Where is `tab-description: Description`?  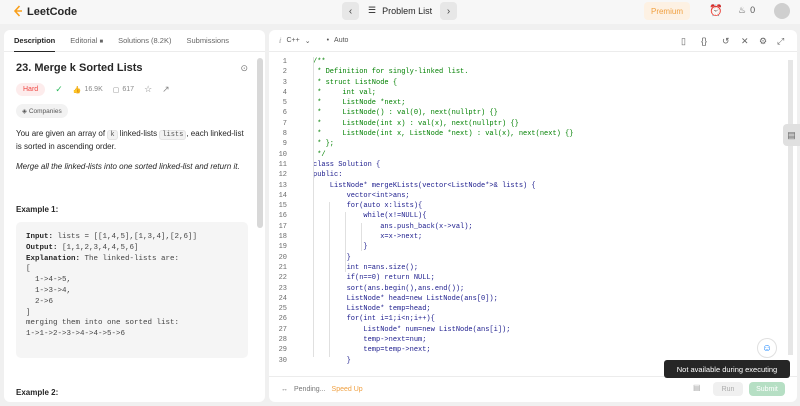
tab-description: Description is located at coordinates (35, 44).